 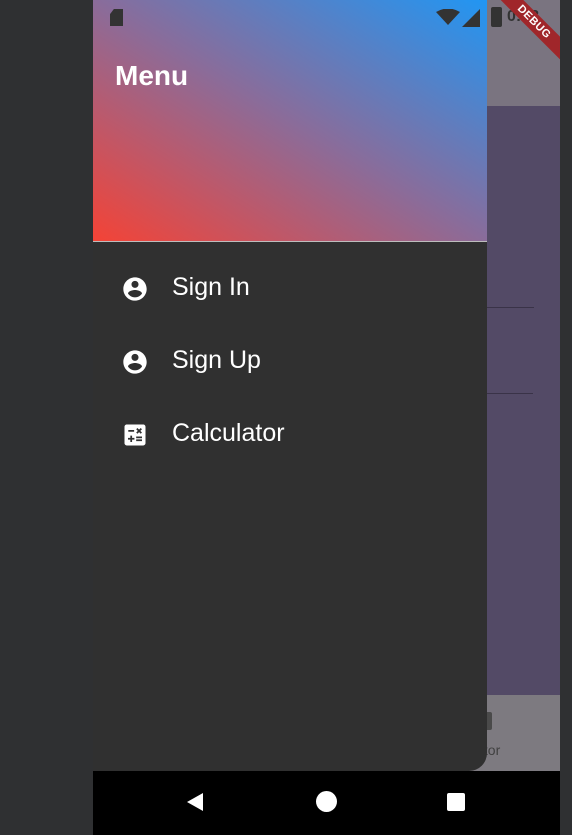 I want to click on battery-charging-icon, so click(x=496, y=17).